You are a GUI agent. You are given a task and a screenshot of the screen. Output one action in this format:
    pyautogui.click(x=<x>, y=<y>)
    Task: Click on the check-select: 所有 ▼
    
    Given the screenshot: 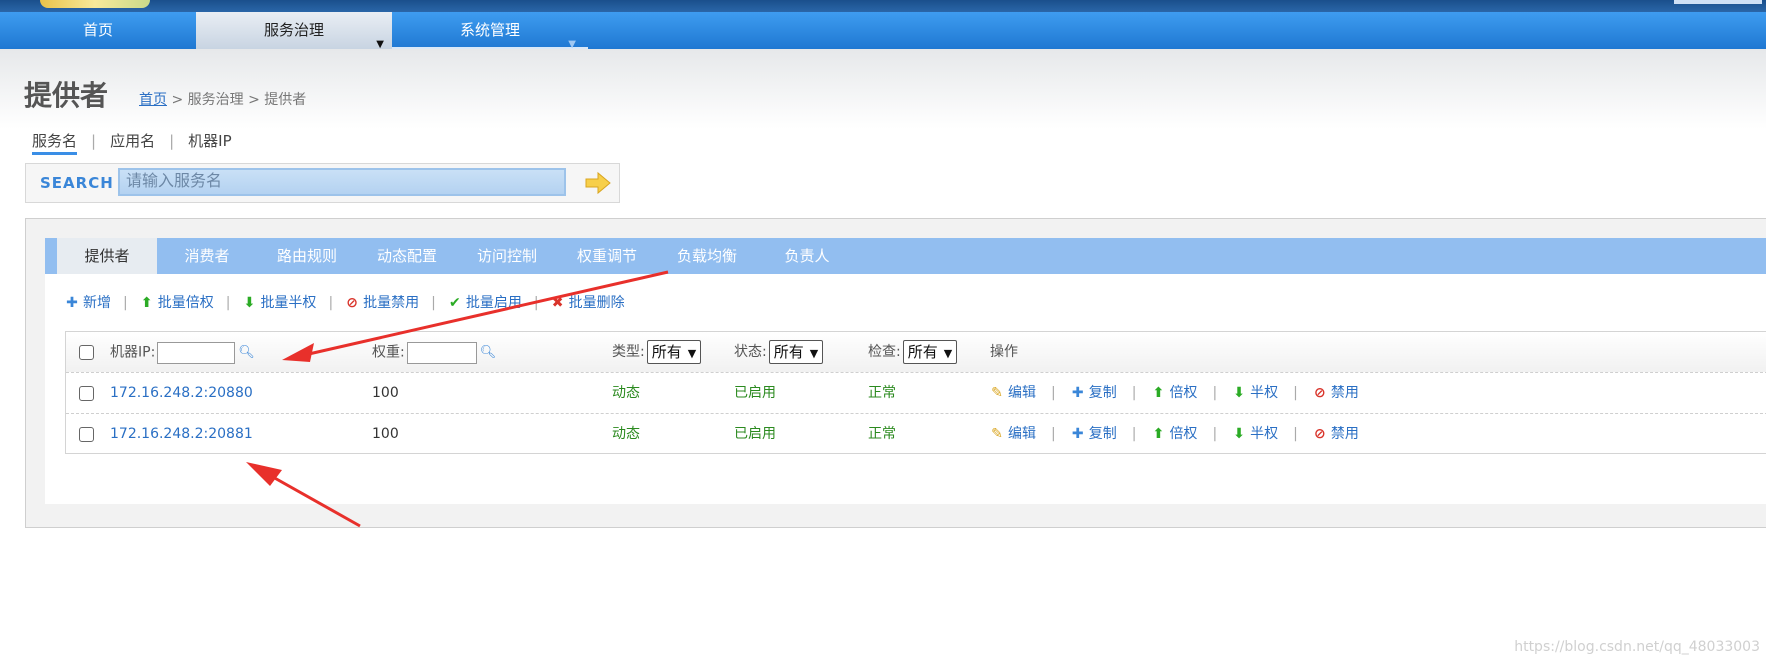 What is the action you would take?
    pyautogui.click(x=930, y=352)
    